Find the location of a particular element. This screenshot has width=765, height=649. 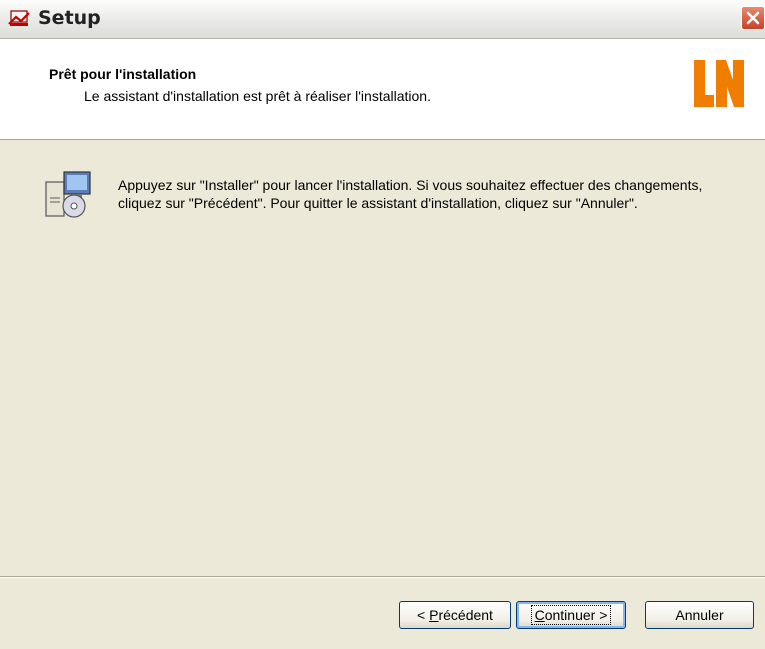

window-title: Setup is located at coordinates (69, 18).